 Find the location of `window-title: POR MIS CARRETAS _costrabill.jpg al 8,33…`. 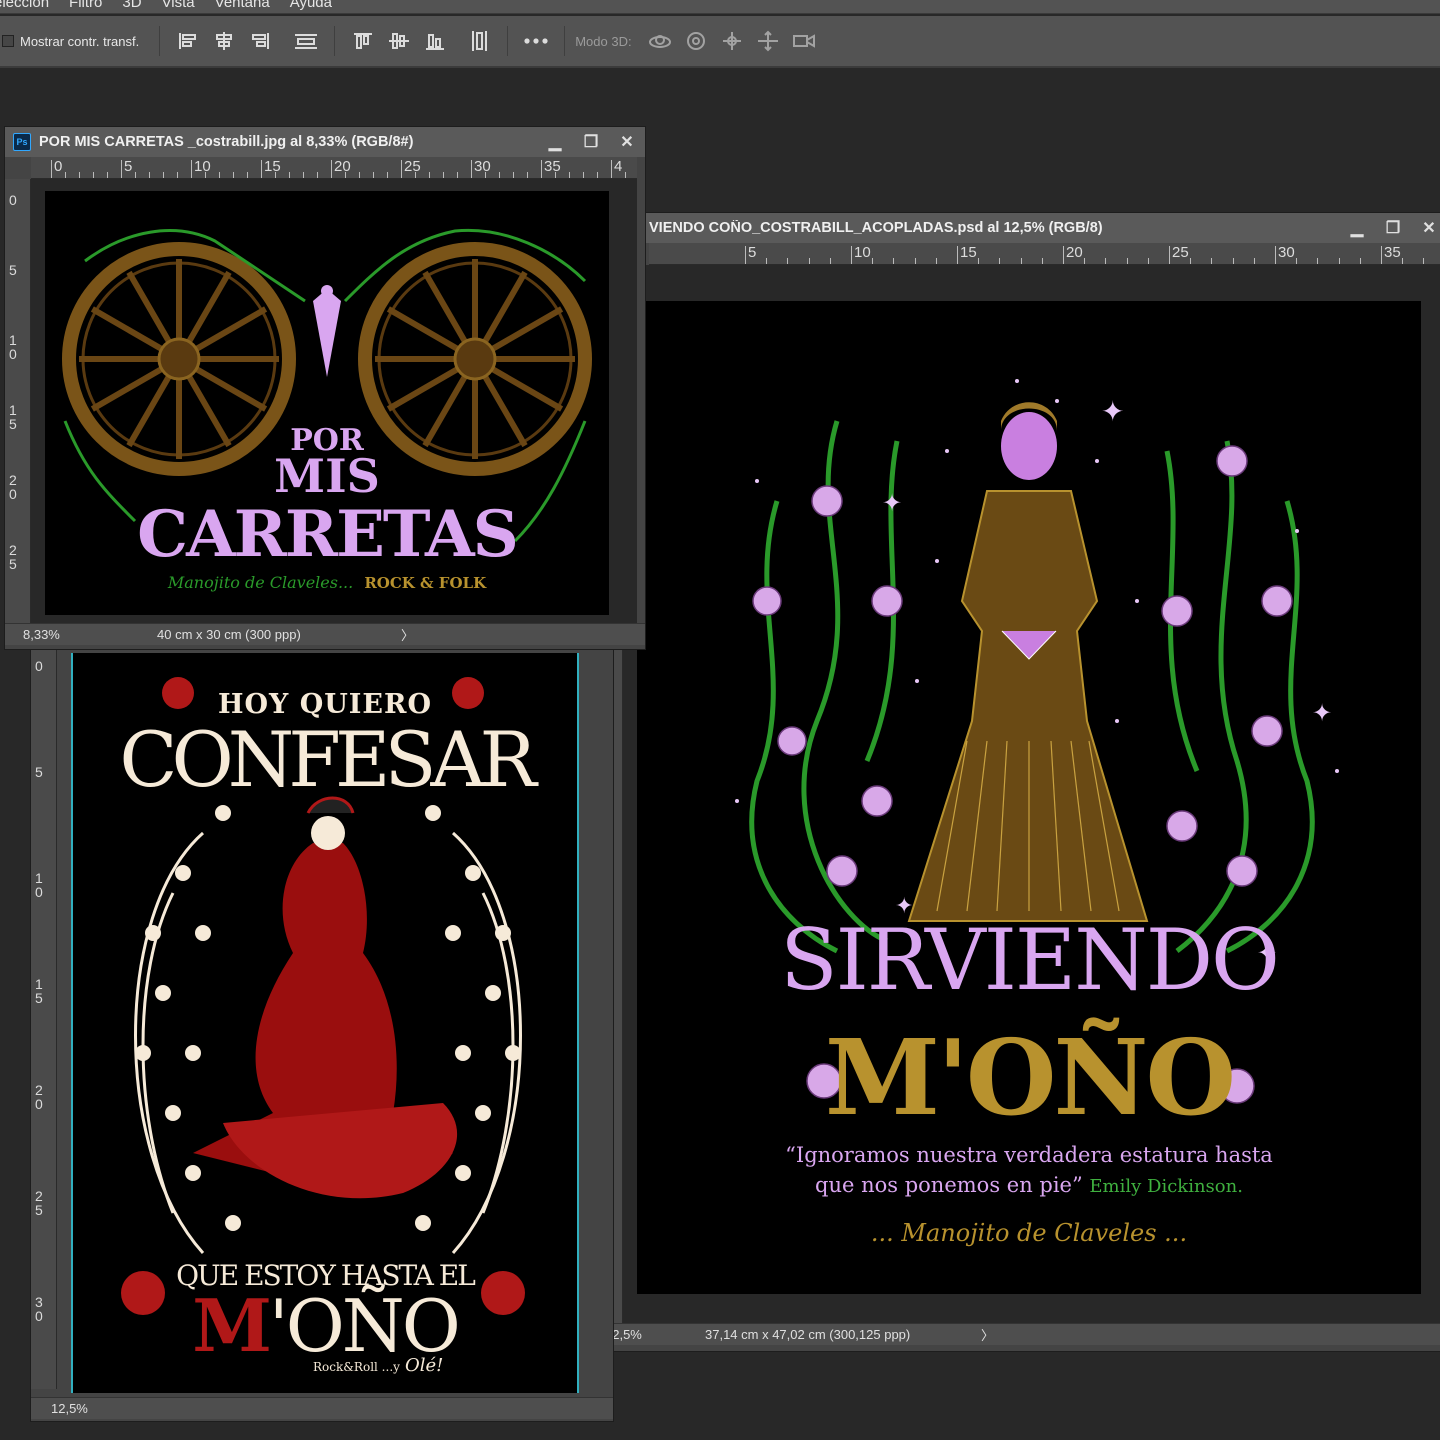

window-title: POR MIS CARRETAS _costrabill.jpg al 8,33… is located at coordinates (226, 142).